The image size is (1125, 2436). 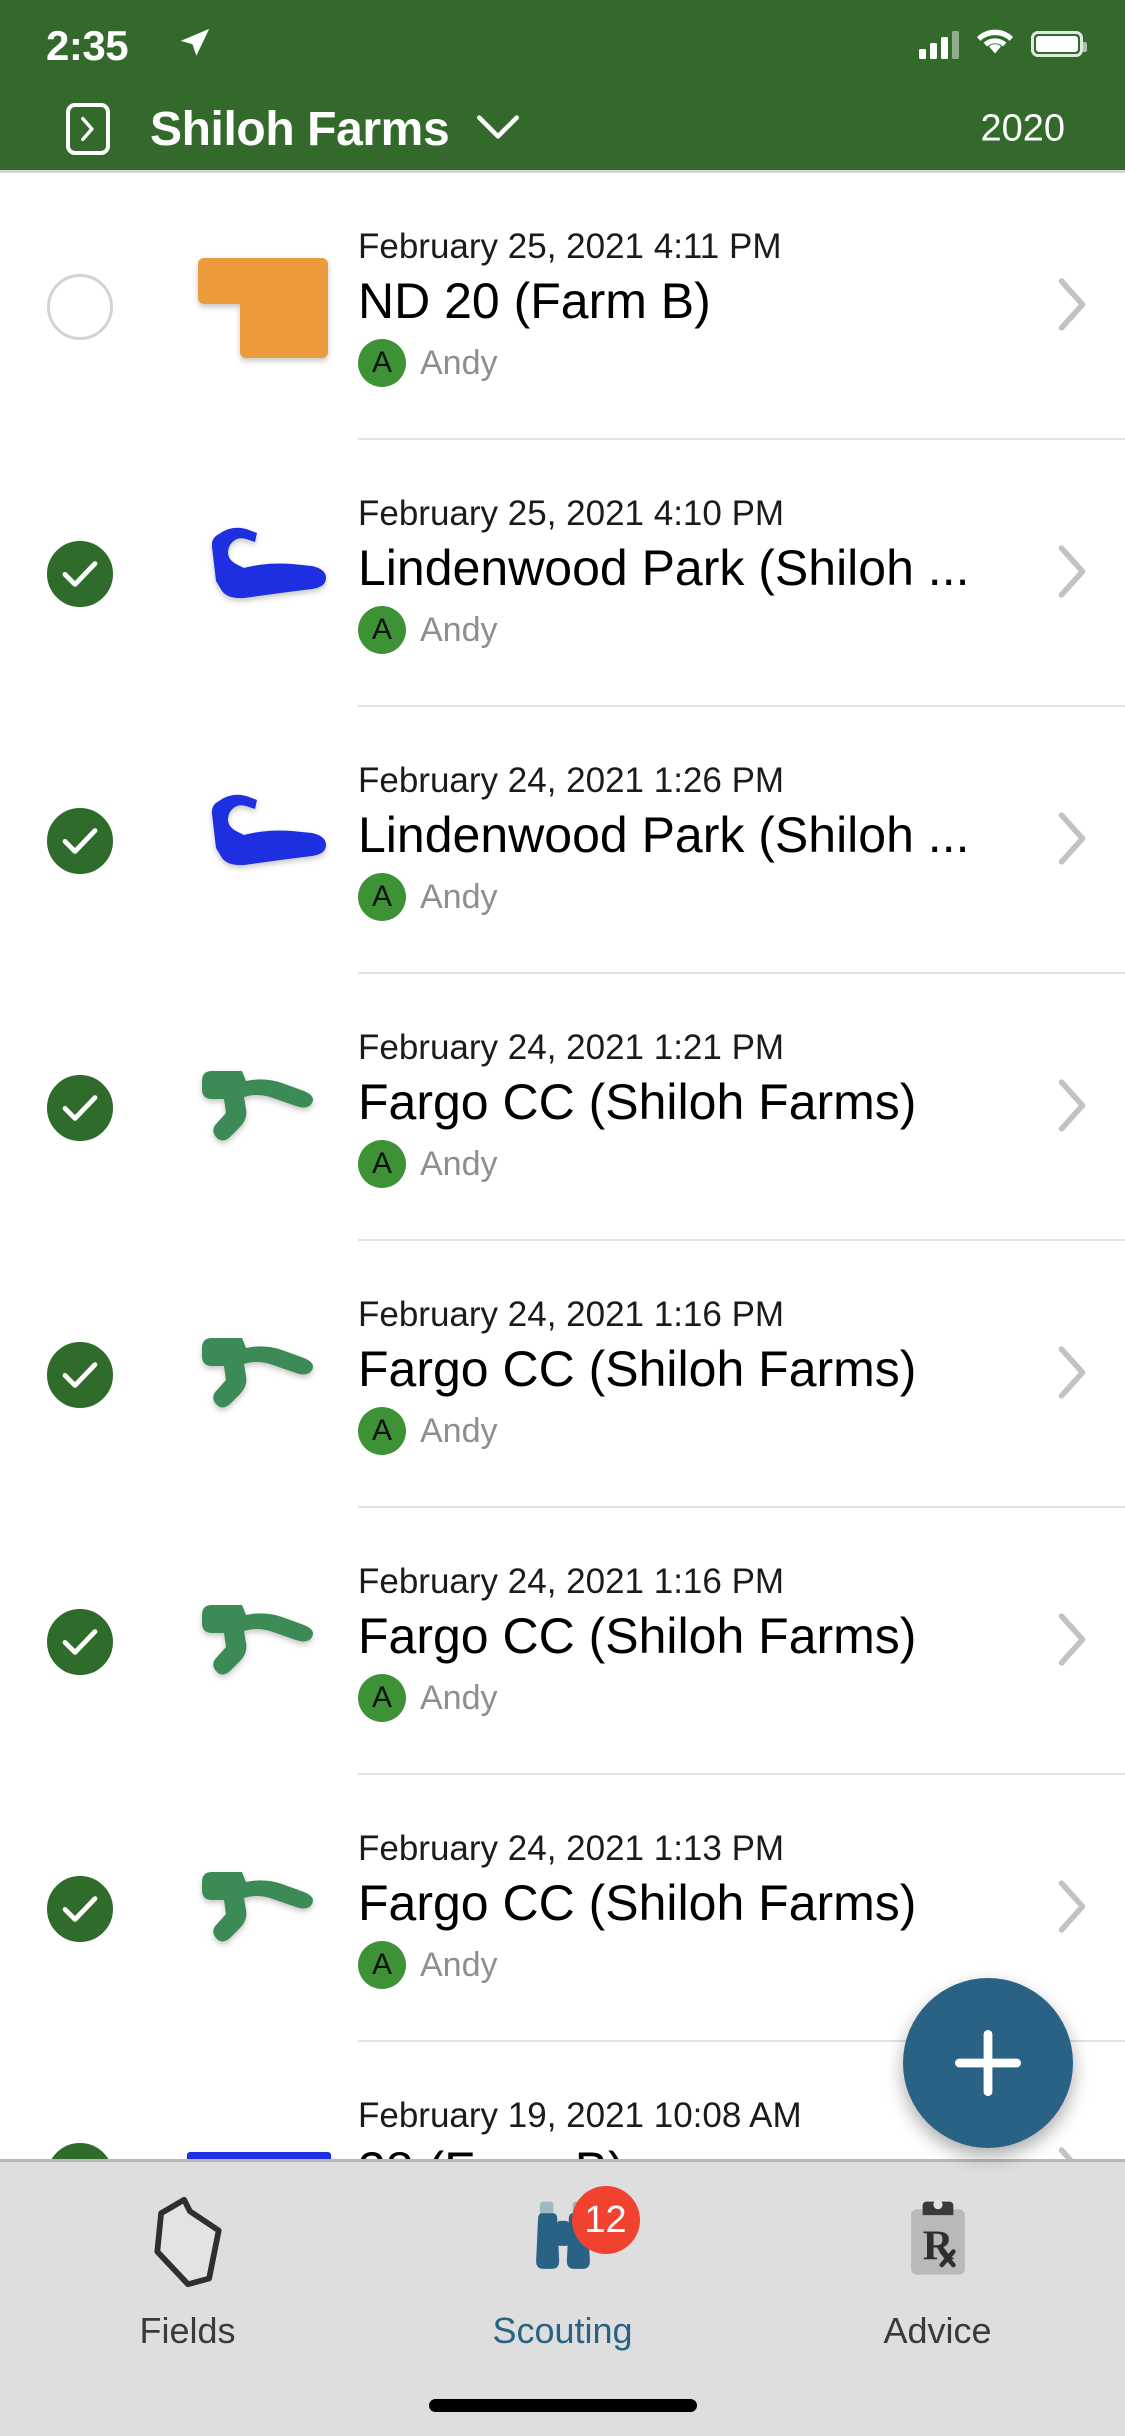 What do you see at coordinates (257, 1639) in the screenshot?
I see `field-shape-green-branch` at bounding box center [257, 1639].